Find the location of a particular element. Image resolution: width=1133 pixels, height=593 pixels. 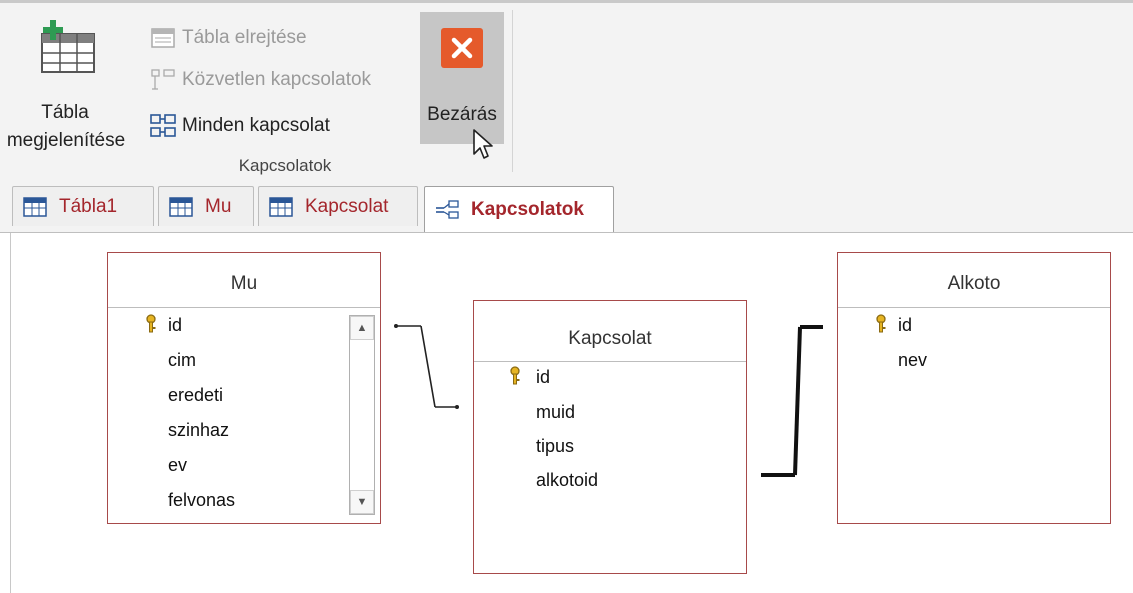

relationships-group-label: Kapcsolatok is located at coordinates (285, 165).